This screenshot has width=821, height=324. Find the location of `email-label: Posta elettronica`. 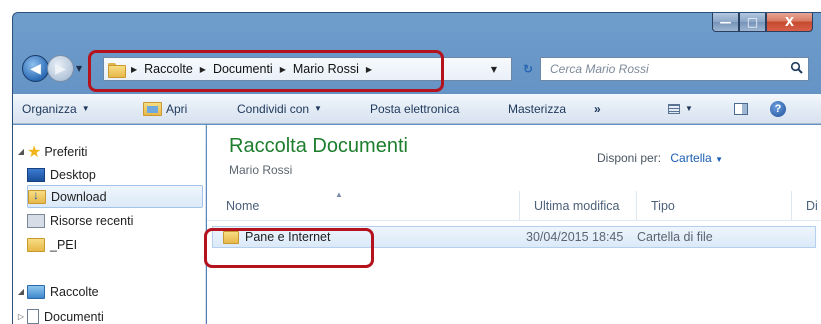

email-label: Posta elettronica is located at coordinates (415, 108).